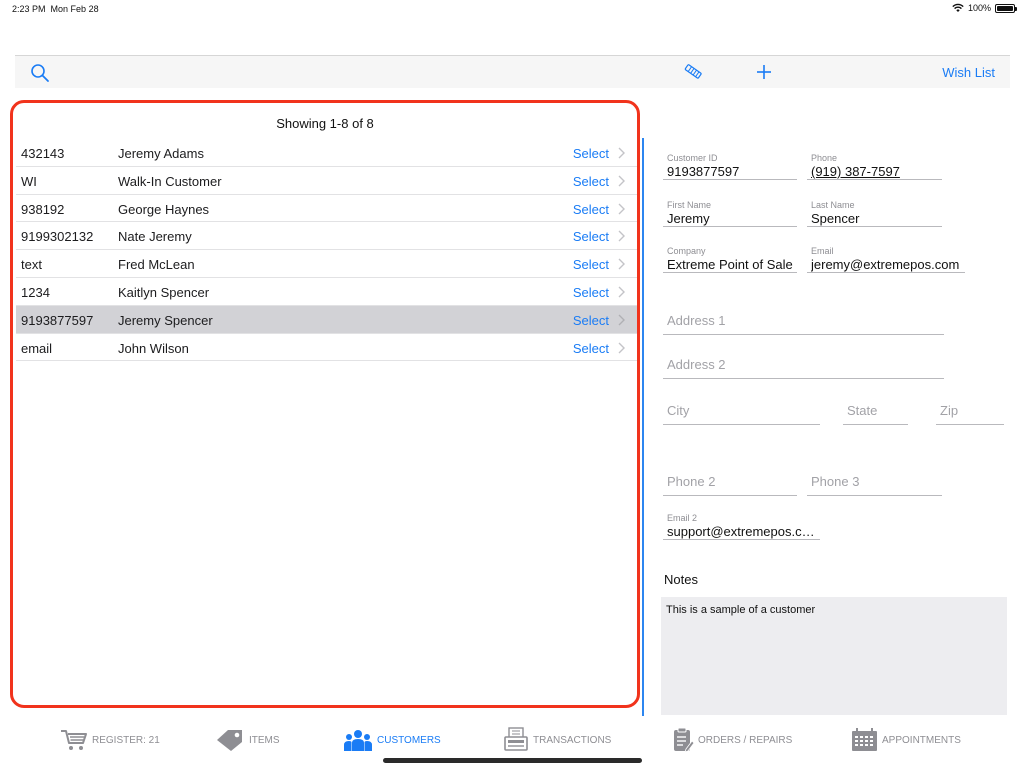  Describe the element at coordinates (835, 218) in the screenshot. I see `last-name-value: Spencer` at that location.